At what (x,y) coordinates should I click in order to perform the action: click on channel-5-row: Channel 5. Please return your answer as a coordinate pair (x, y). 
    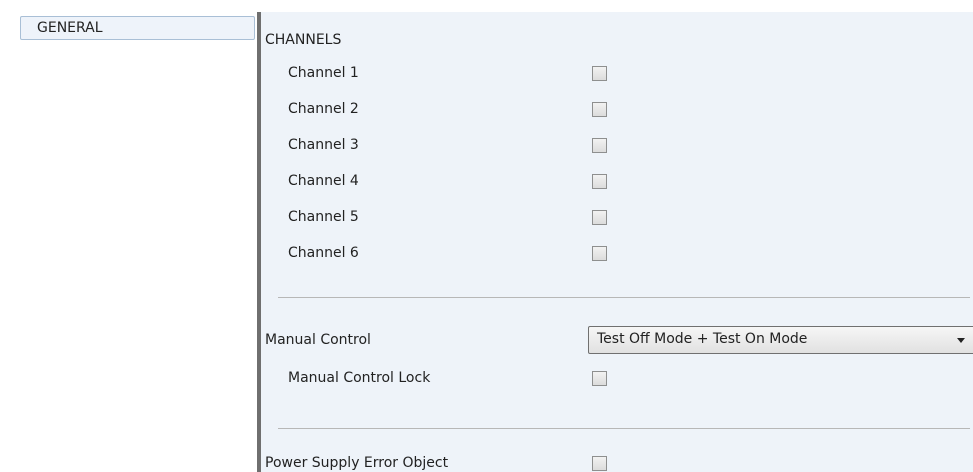
    Looking at the image, I should click on (617, 219).